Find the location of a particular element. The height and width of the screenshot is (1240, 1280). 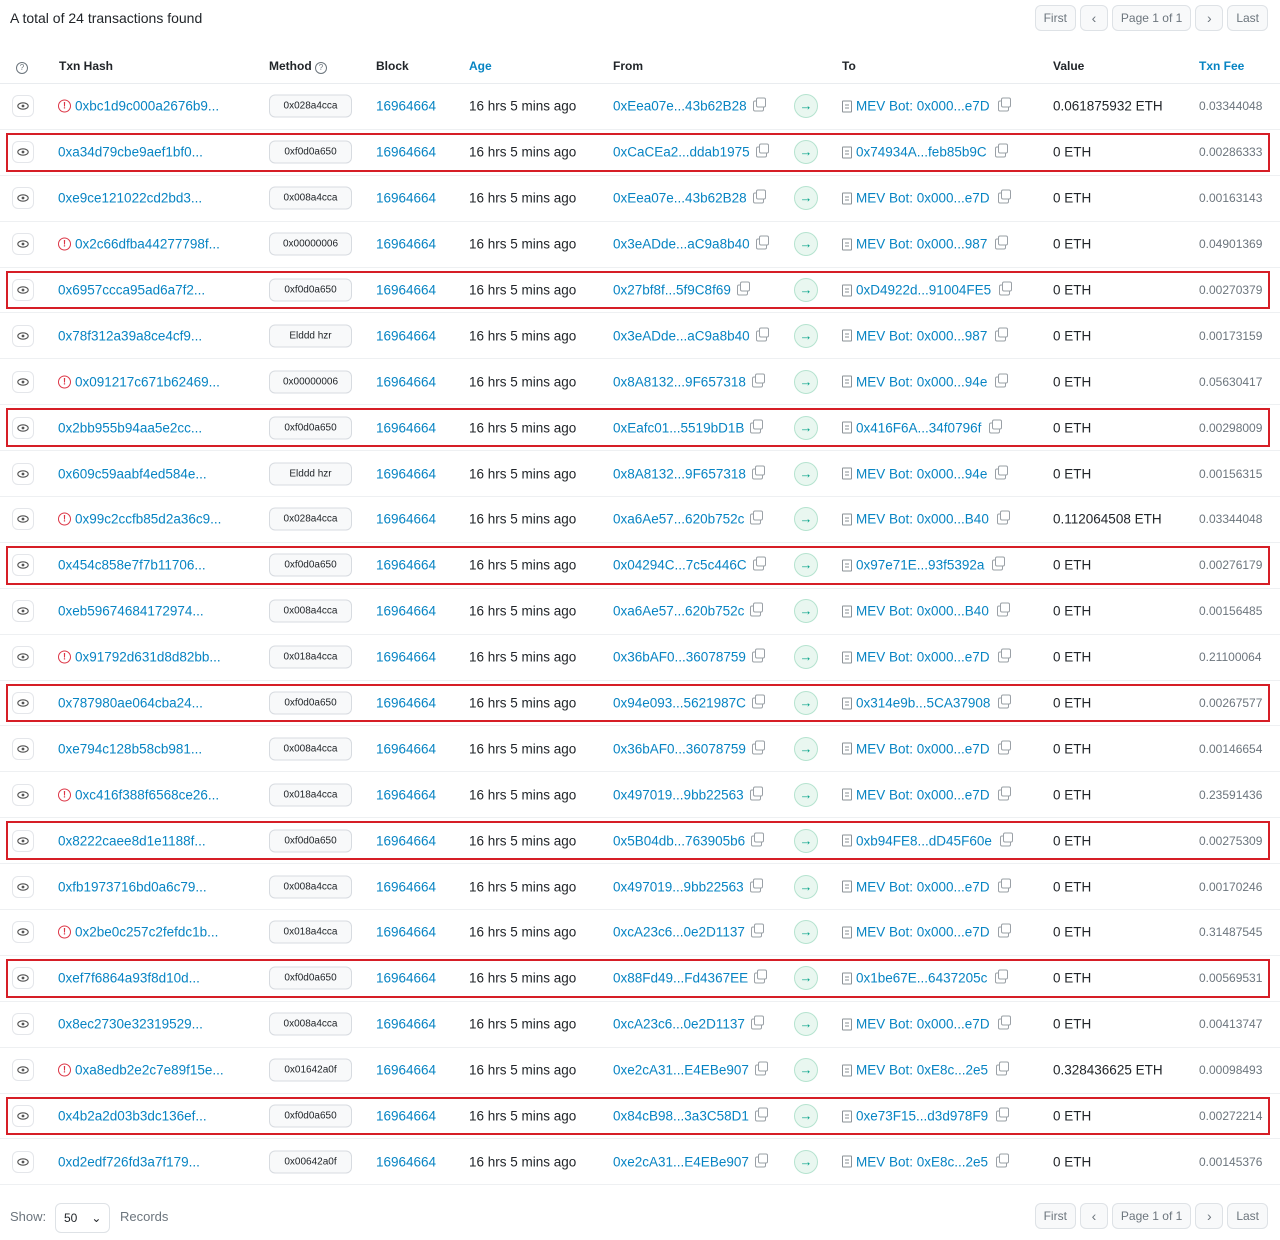

to-address-link: MEV Bot: 0x000...987 is located at coordinates (921, 244).